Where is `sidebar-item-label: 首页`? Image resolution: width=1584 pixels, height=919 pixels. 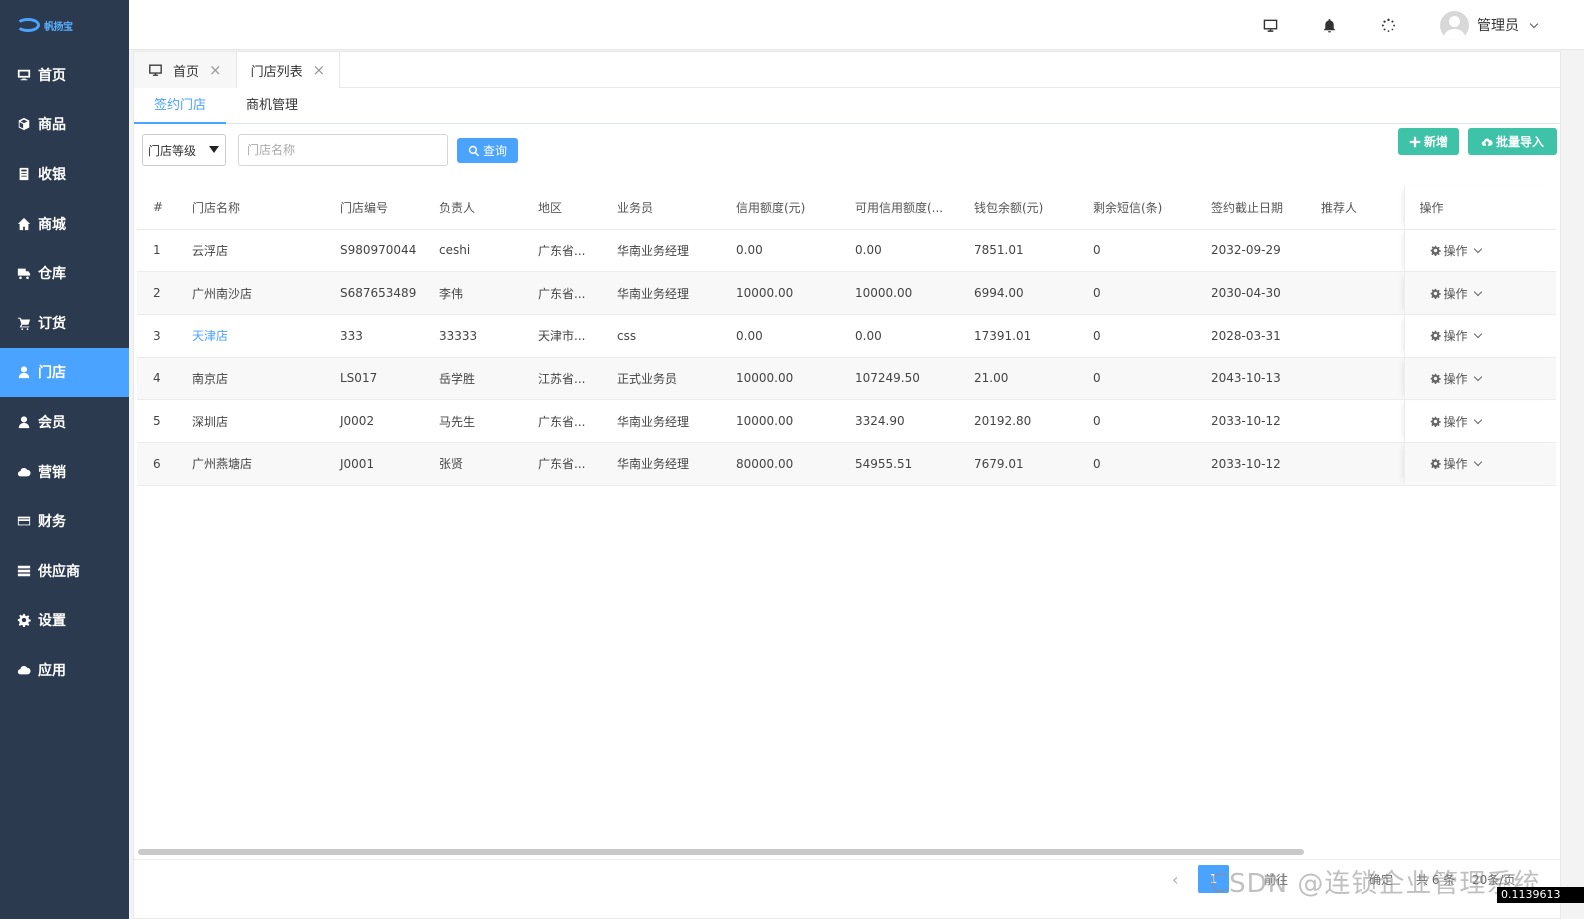
sidebar-item-label: 首页 is located at coordinates (52, 75).